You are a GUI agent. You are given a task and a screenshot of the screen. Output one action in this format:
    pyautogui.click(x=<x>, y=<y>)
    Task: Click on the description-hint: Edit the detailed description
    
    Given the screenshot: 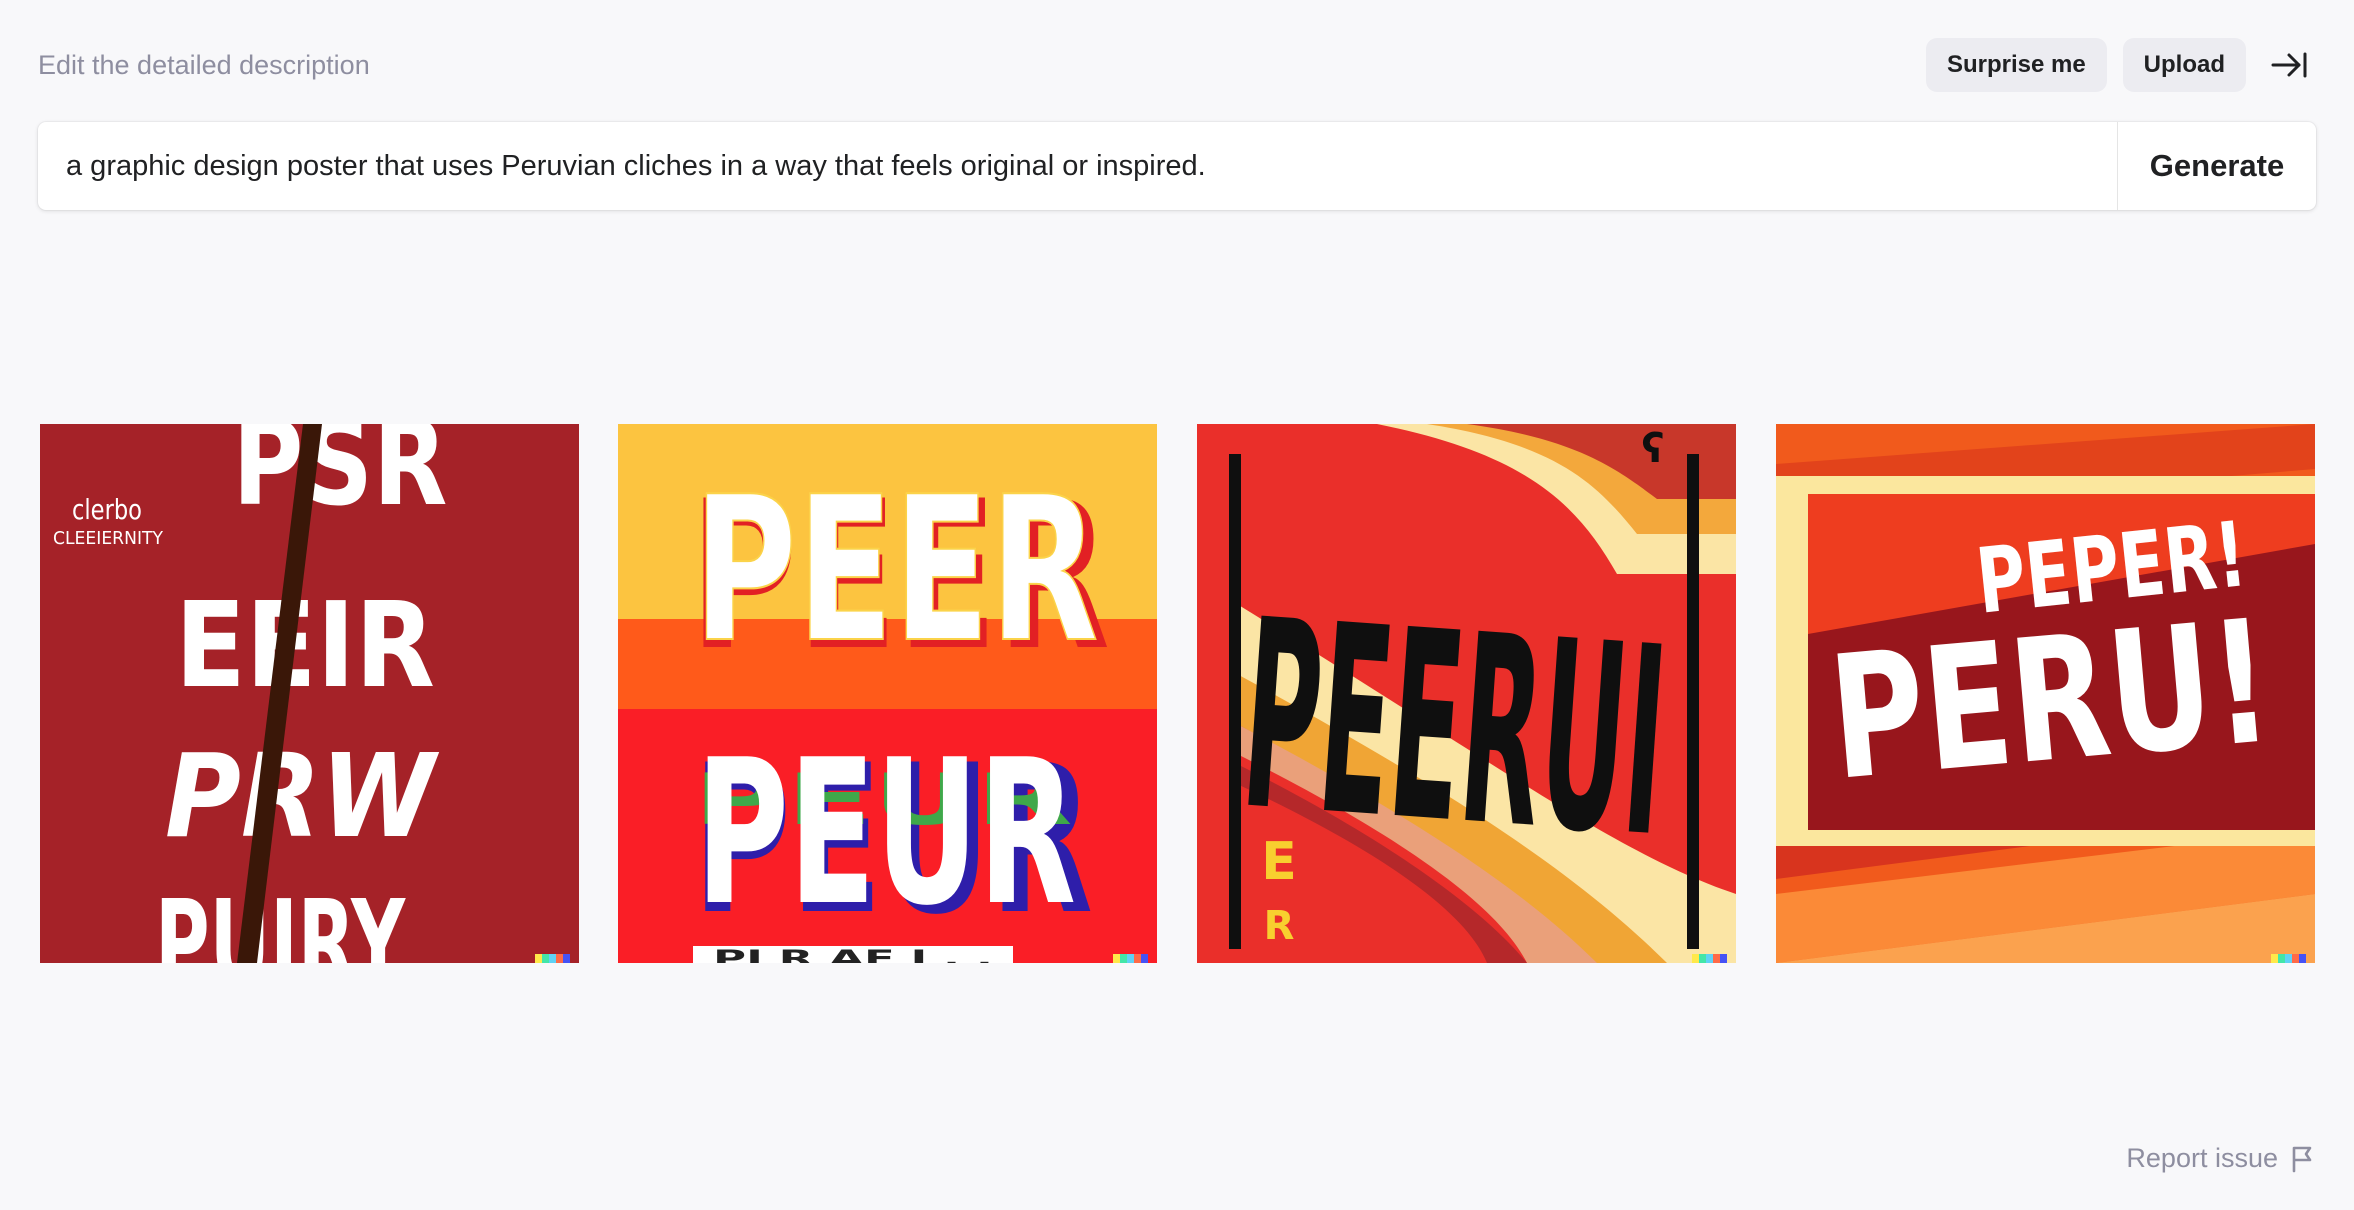 What is the action you would take?
    pyautogui.click(x=204, y=64)
    